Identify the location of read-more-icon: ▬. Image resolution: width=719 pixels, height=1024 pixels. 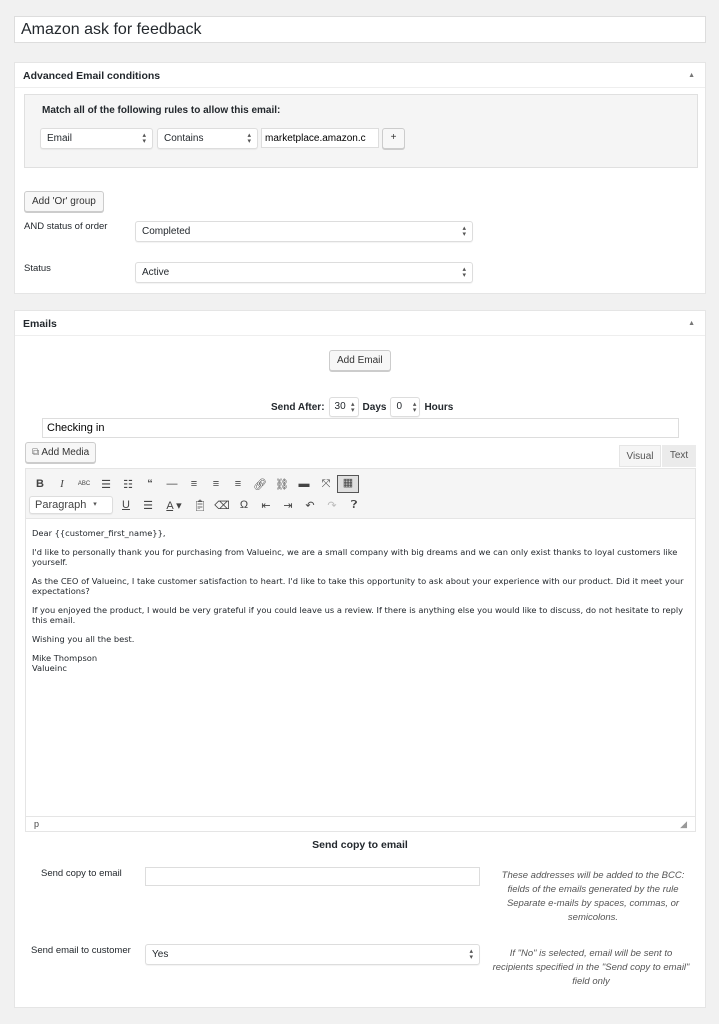
(304, 484).